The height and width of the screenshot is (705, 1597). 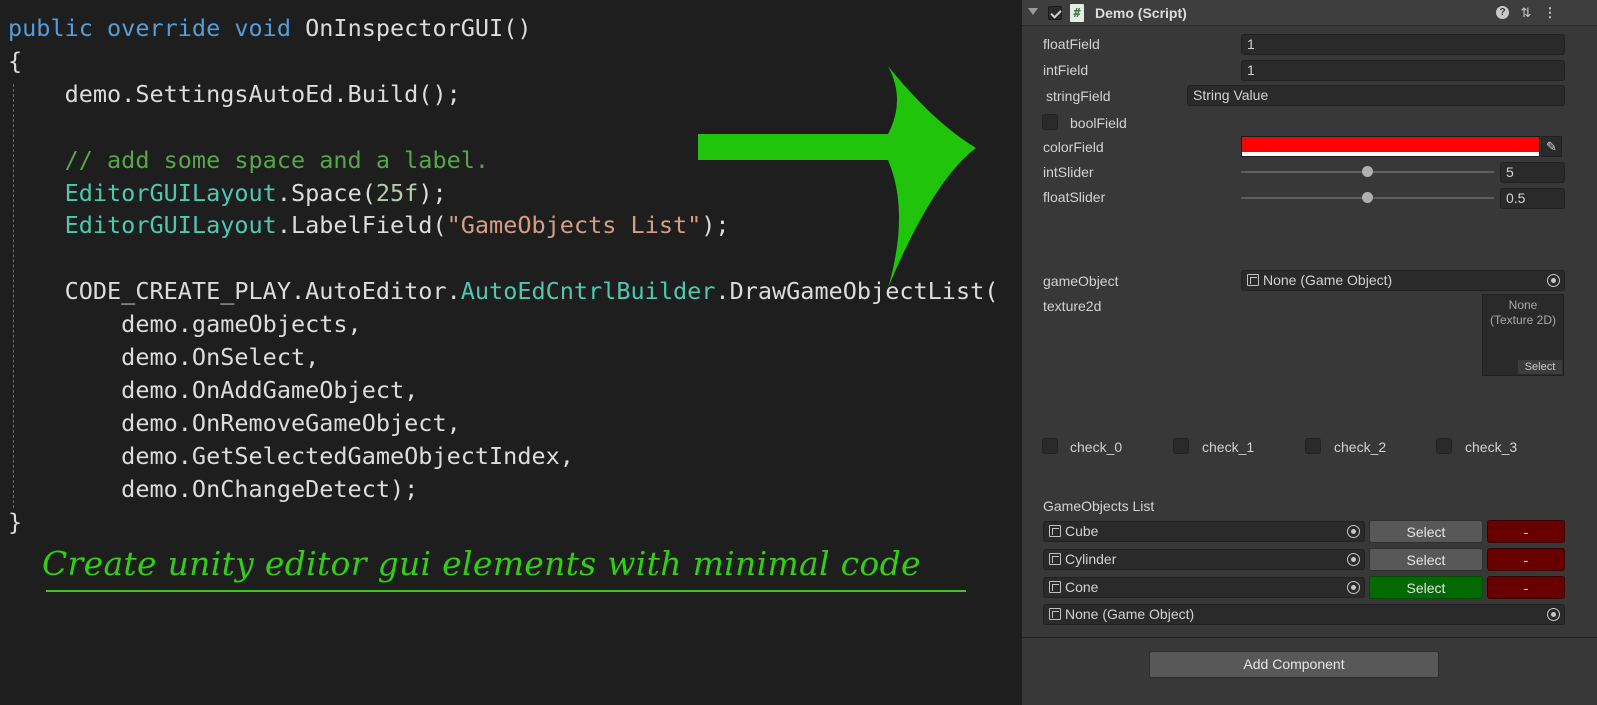 What do you see at coordinates (1141, 13) in the screenshot?
I see `component-title: Demo (Script)` at bounding box center [1141, 13].